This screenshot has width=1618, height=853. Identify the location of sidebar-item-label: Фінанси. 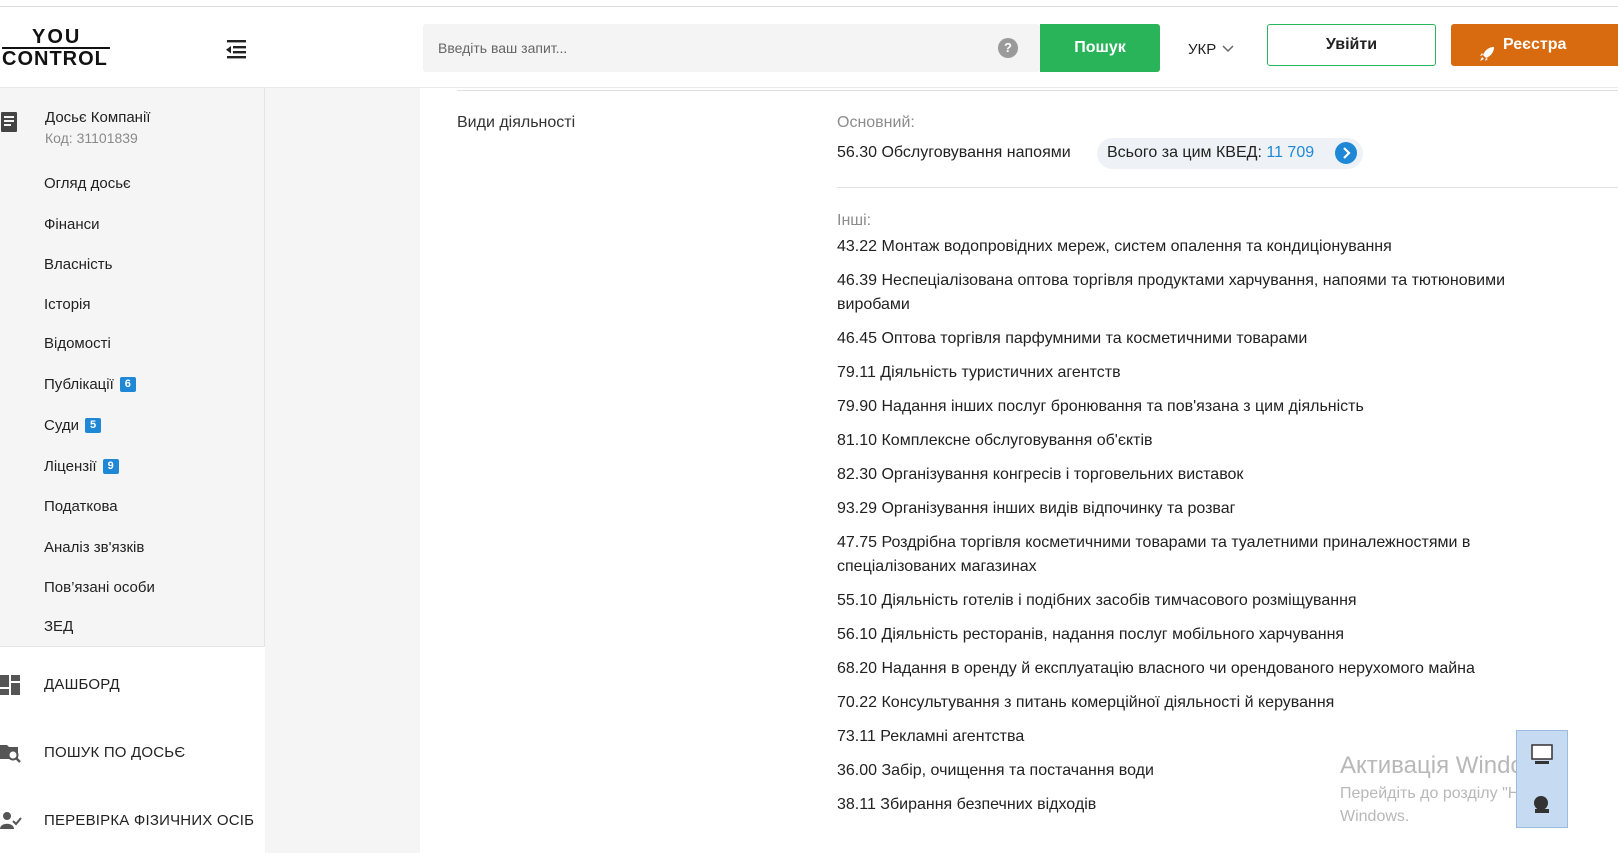
(72, 224).